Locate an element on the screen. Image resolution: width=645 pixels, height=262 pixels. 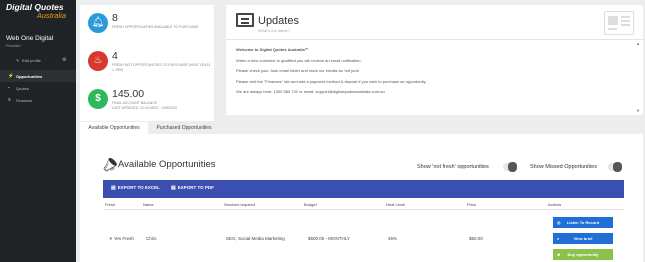
buy-label: Buy opportunity is located at coordinates (583, 254).